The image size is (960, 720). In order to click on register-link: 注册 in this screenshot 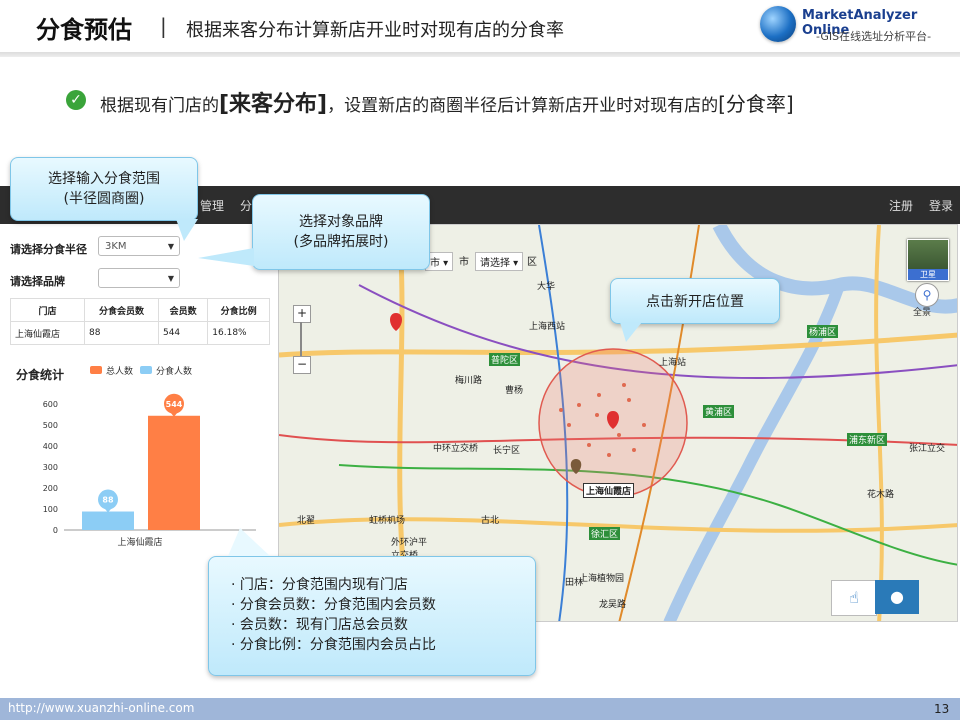, I will do `click(901, 205)`.